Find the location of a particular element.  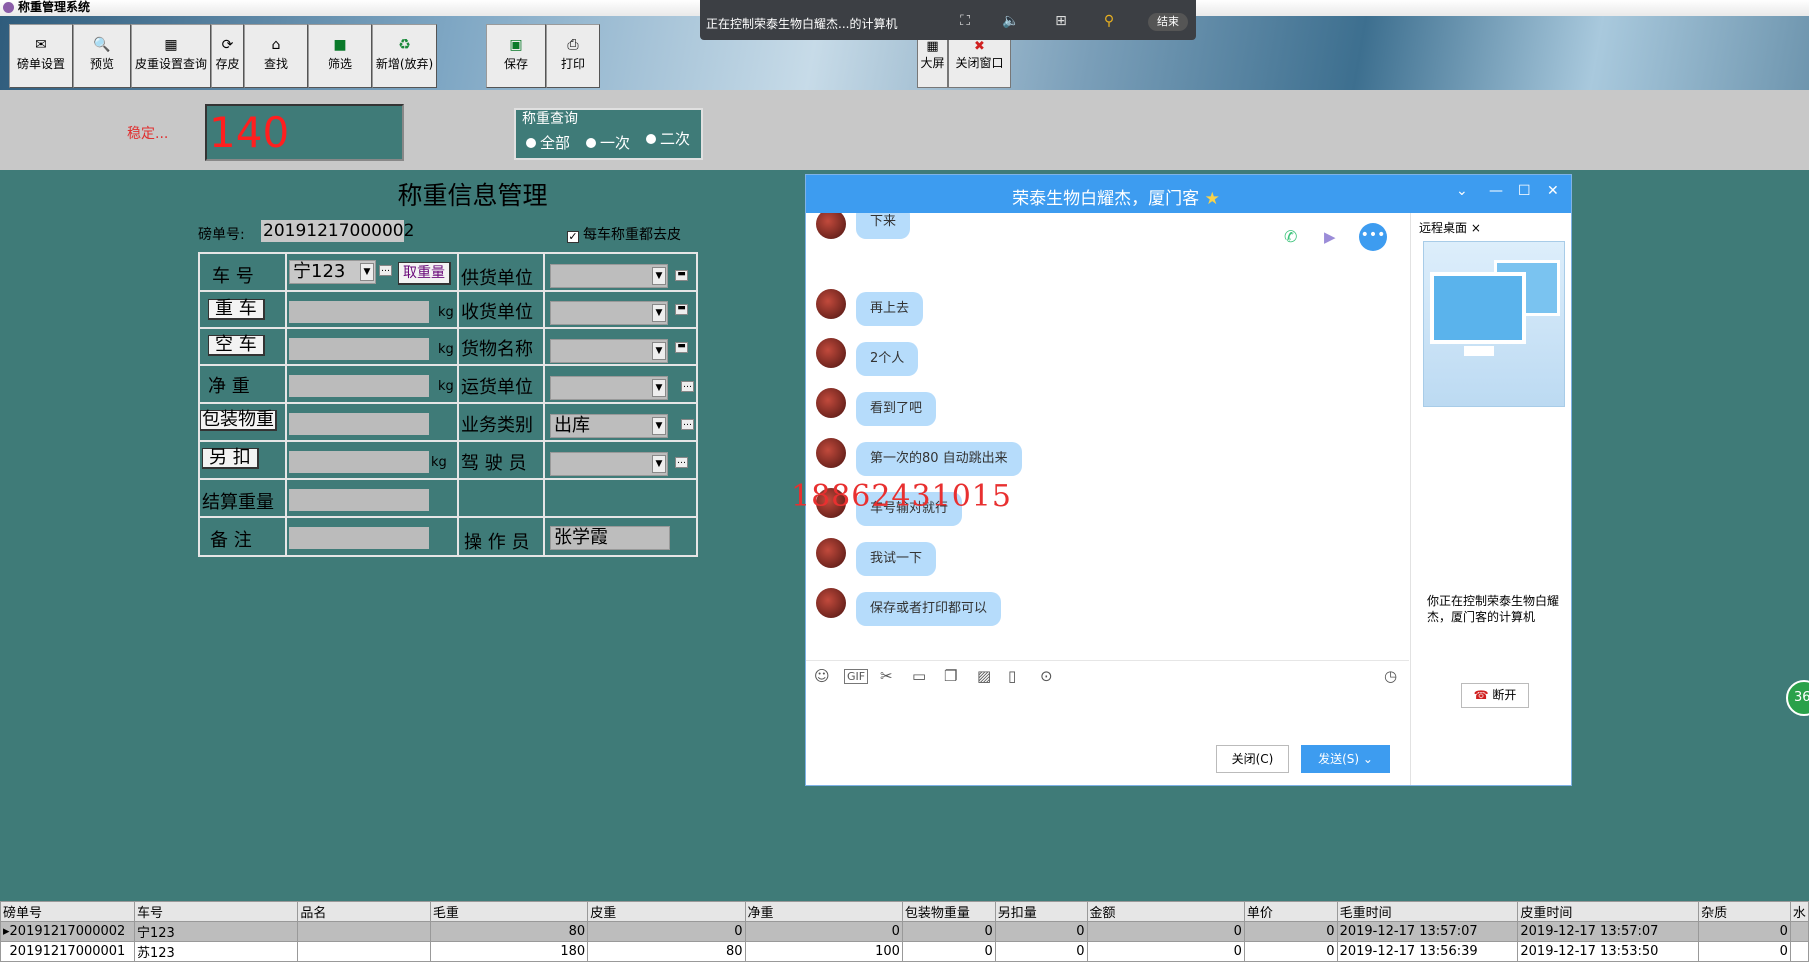

maximize-icon: ☐ is located at coordinates (1524, 191).